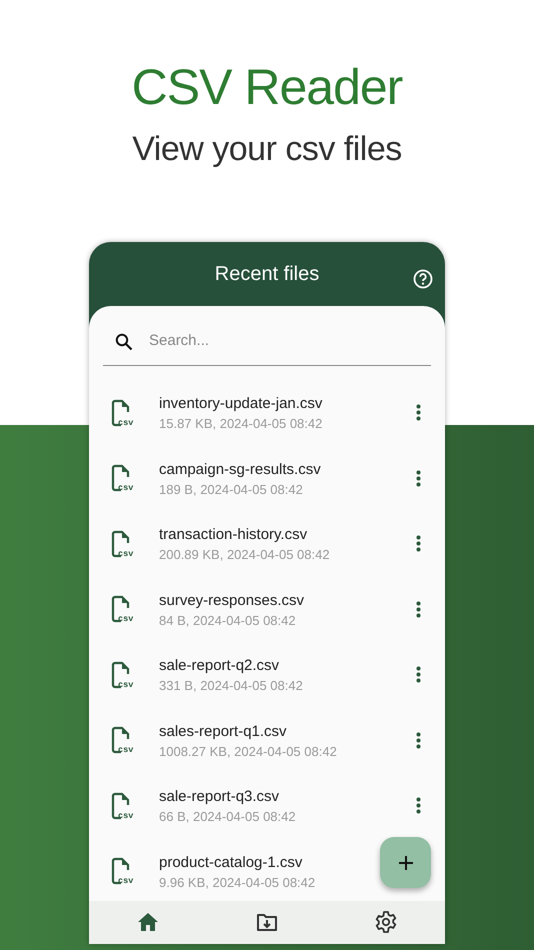 Image resolution: width=534 pixels, height=950 pixels. I want to click on file-name: product-catalog-1.csv, so click(230, 863).